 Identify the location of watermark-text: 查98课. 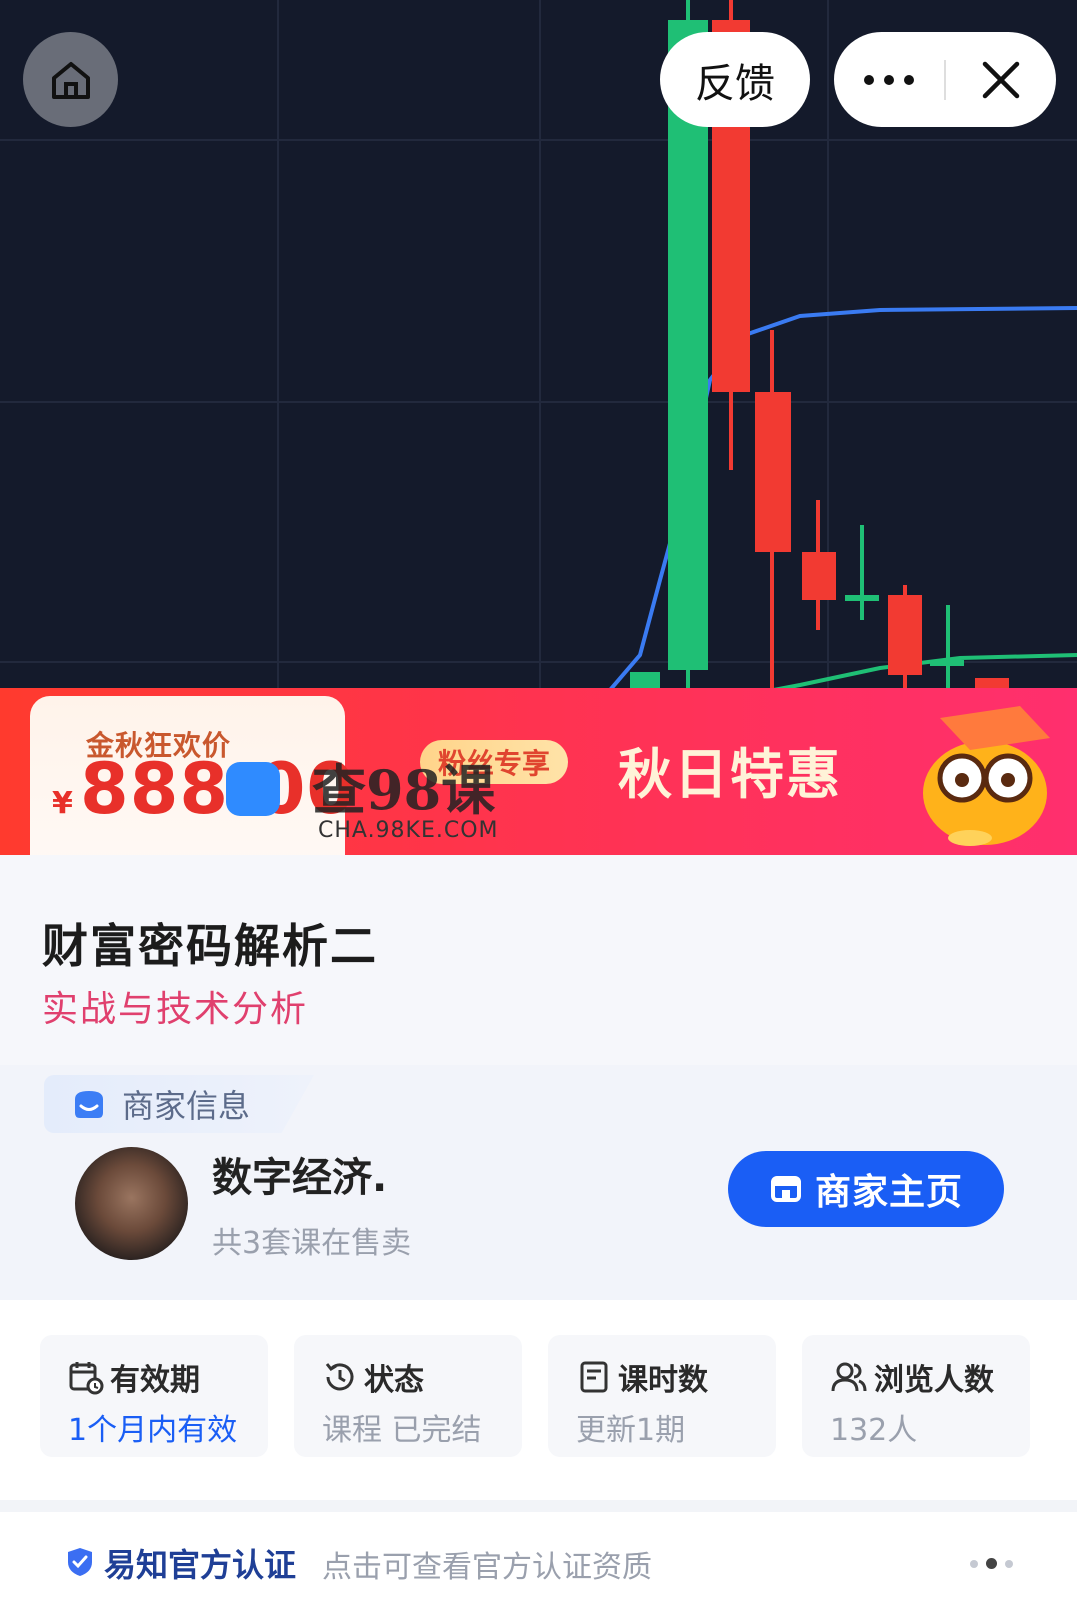
(404, 790).